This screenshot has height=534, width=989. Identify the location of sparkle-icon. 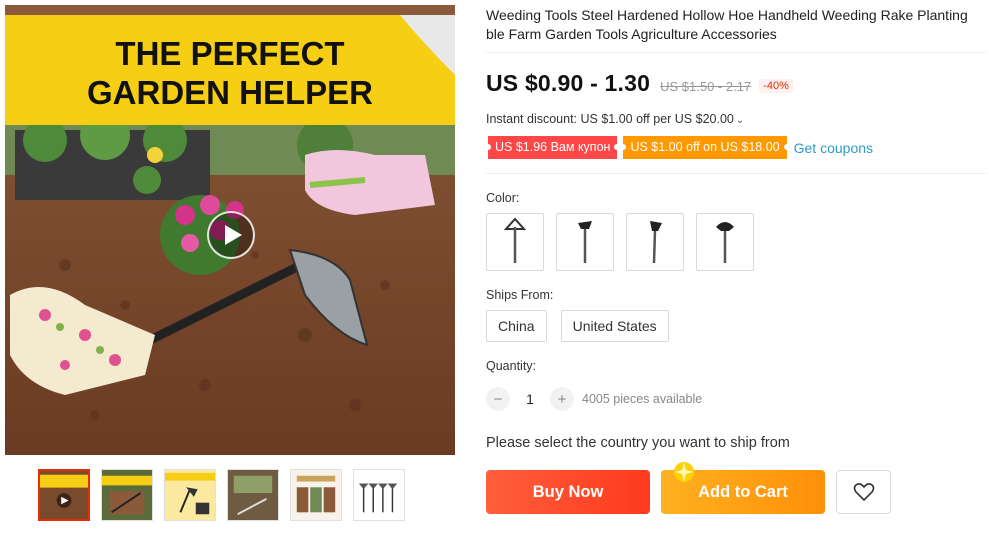
(684, 472).